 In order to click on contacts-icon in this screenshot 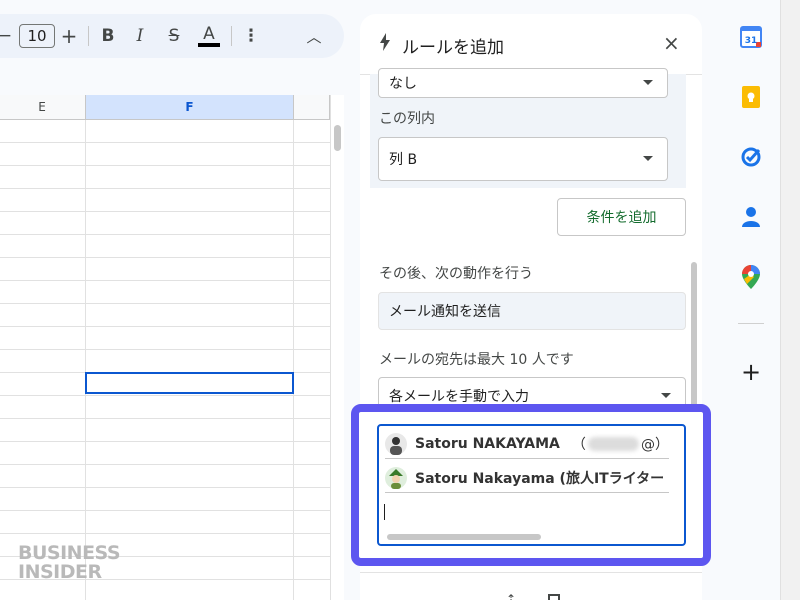, I will do `click(751, 217)`.